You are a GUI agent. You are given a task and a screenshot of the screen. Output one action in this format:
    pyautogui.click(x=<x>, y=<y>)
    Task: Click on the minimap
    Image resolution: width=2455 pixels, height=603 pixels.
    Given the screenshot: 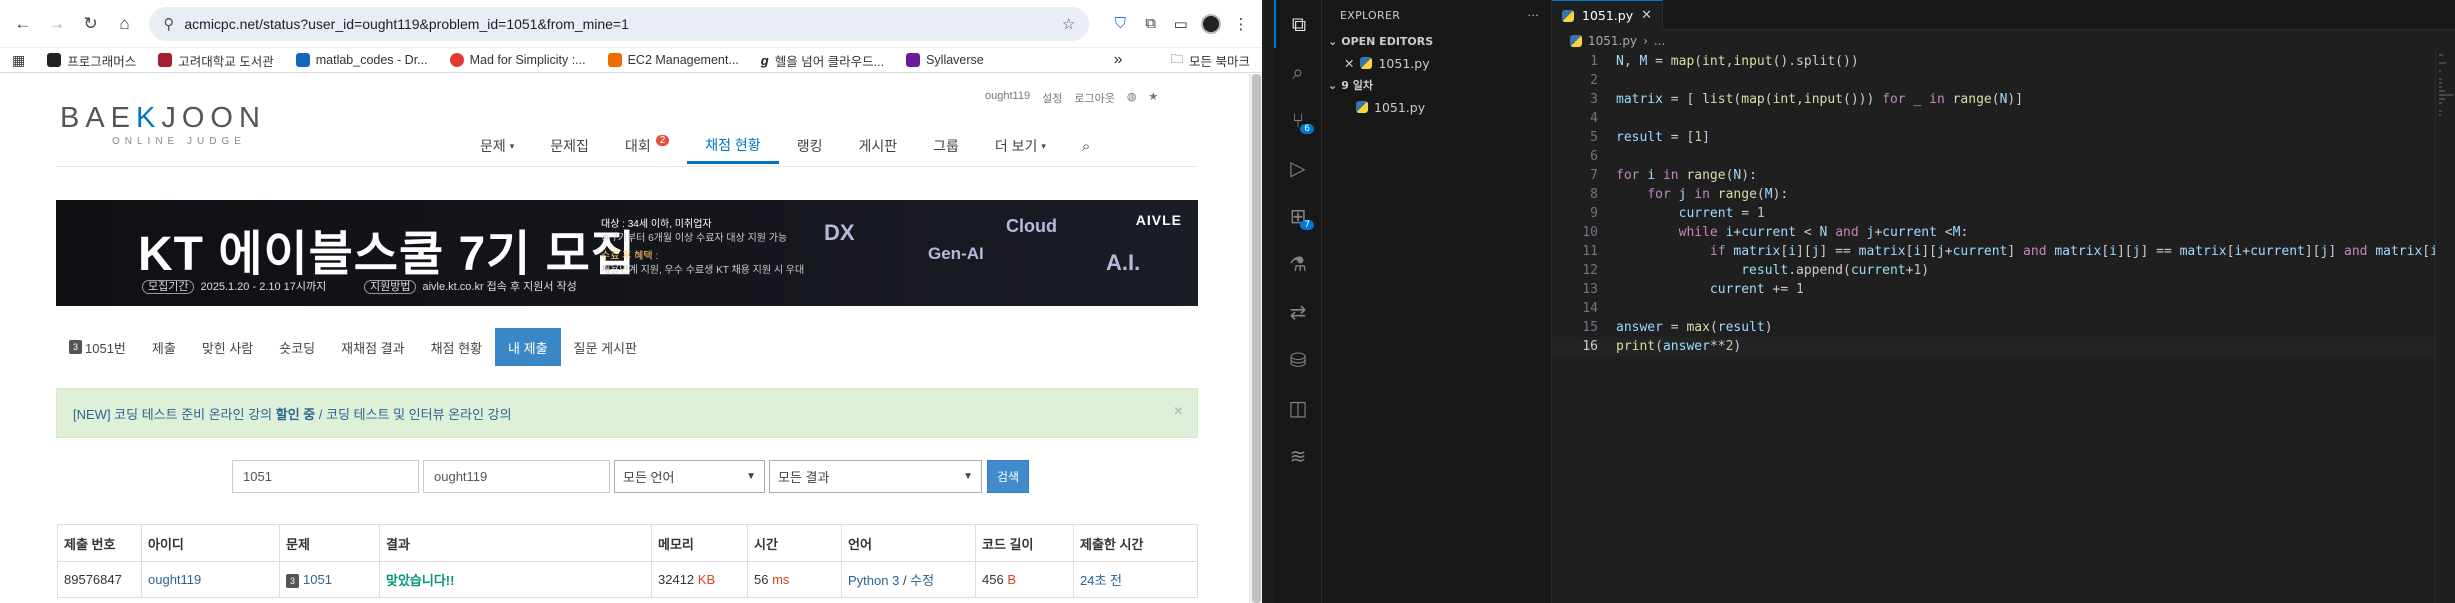 What is the action you would take?
    pyautogui.click(x=2445, y=327)
    